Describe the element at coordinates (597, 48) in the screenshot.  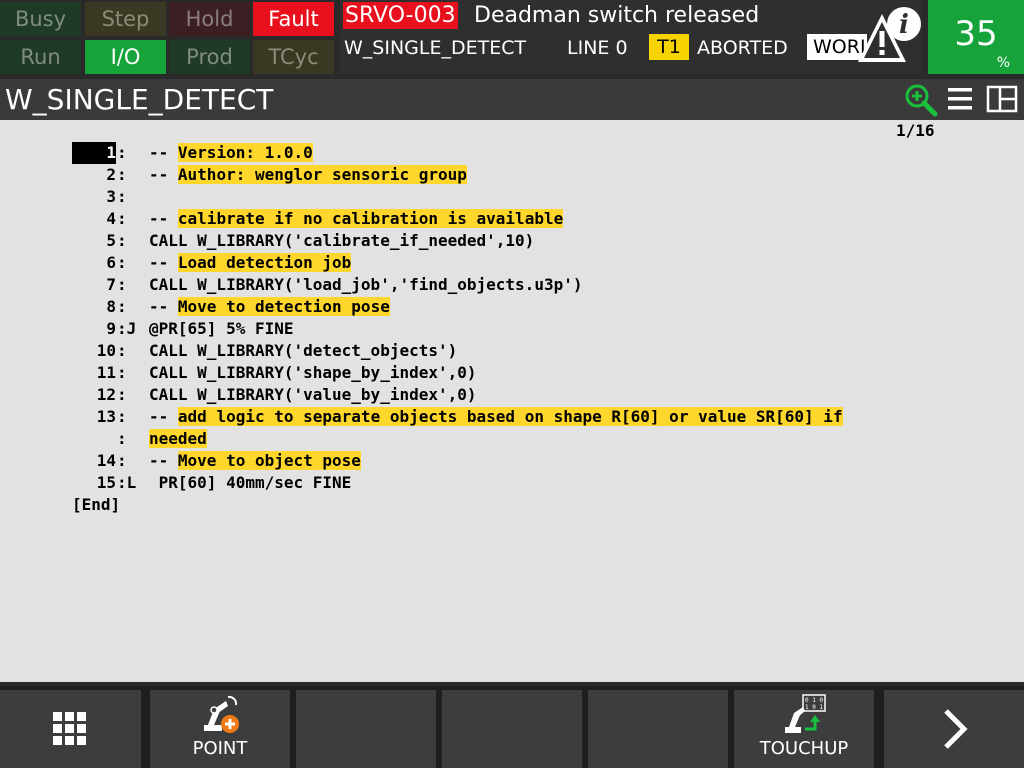
I see `line-number: LINE 0` at that location.